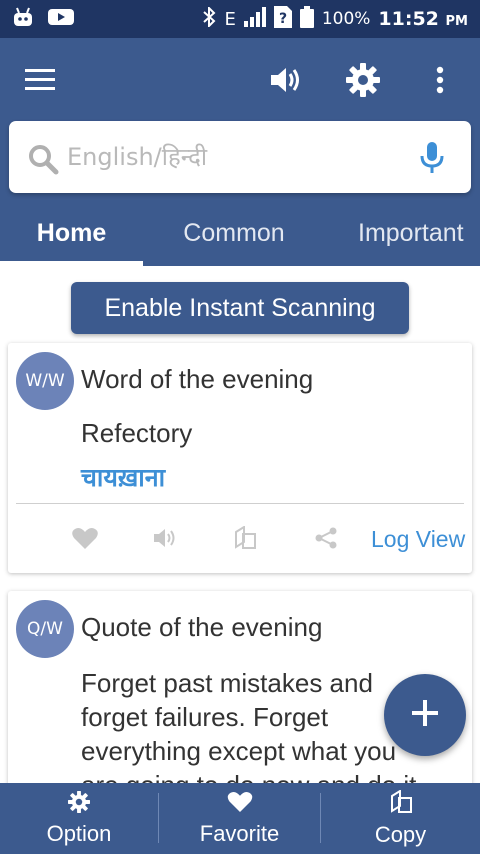 The width and height of the screenshot is (480, 854). I want to click on volume-icon, so click(286, 80).